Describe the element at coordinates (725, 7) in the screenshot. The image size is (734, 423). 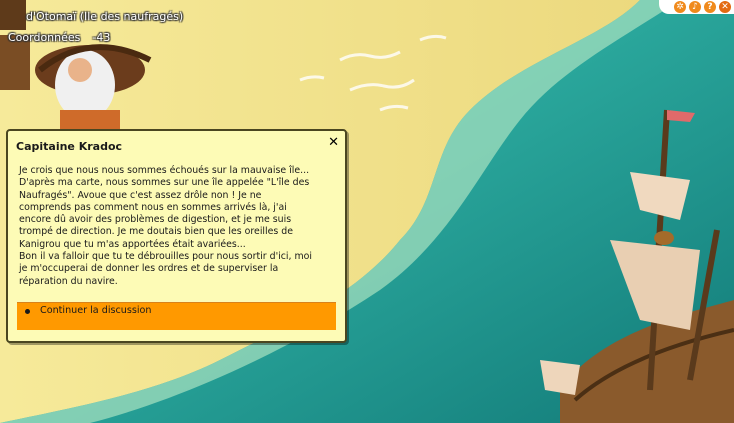
I see `close-icon: ✕` at that location.